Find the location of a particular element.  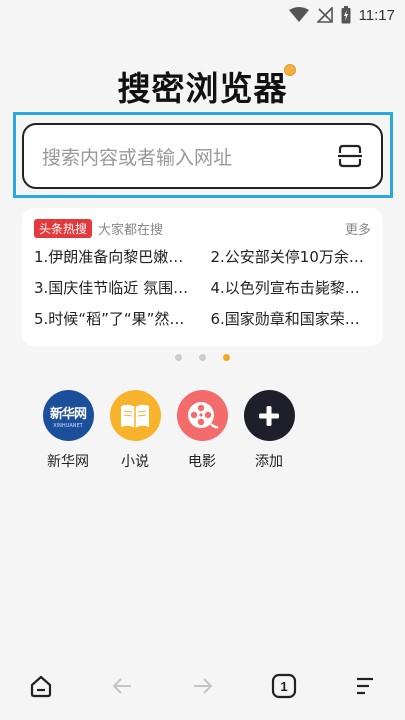

pager-dots is located at coordinates (202, 357).